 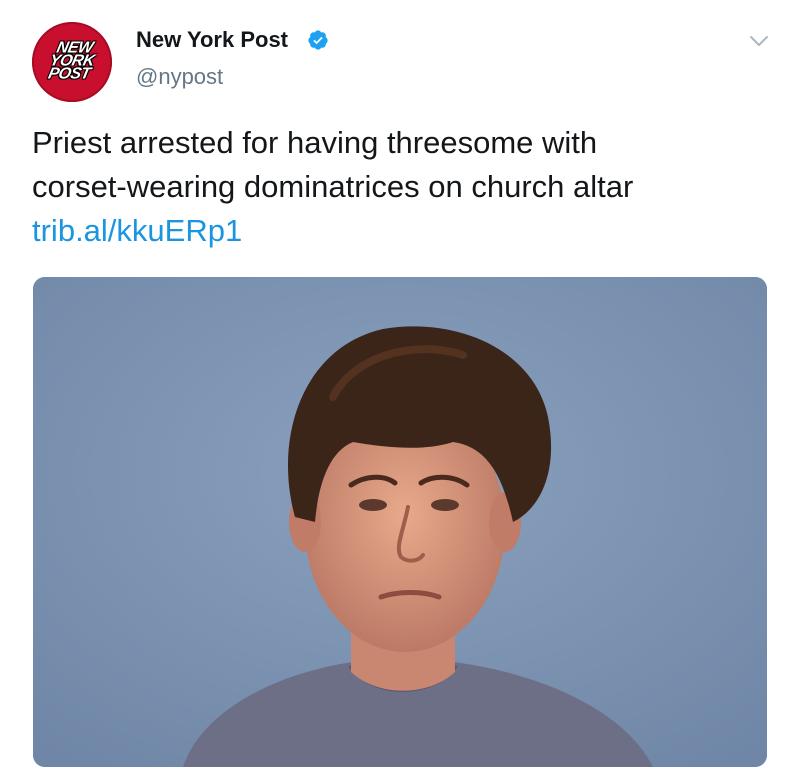 I want to click on logo-line: POST, so click(x=69, y=74).